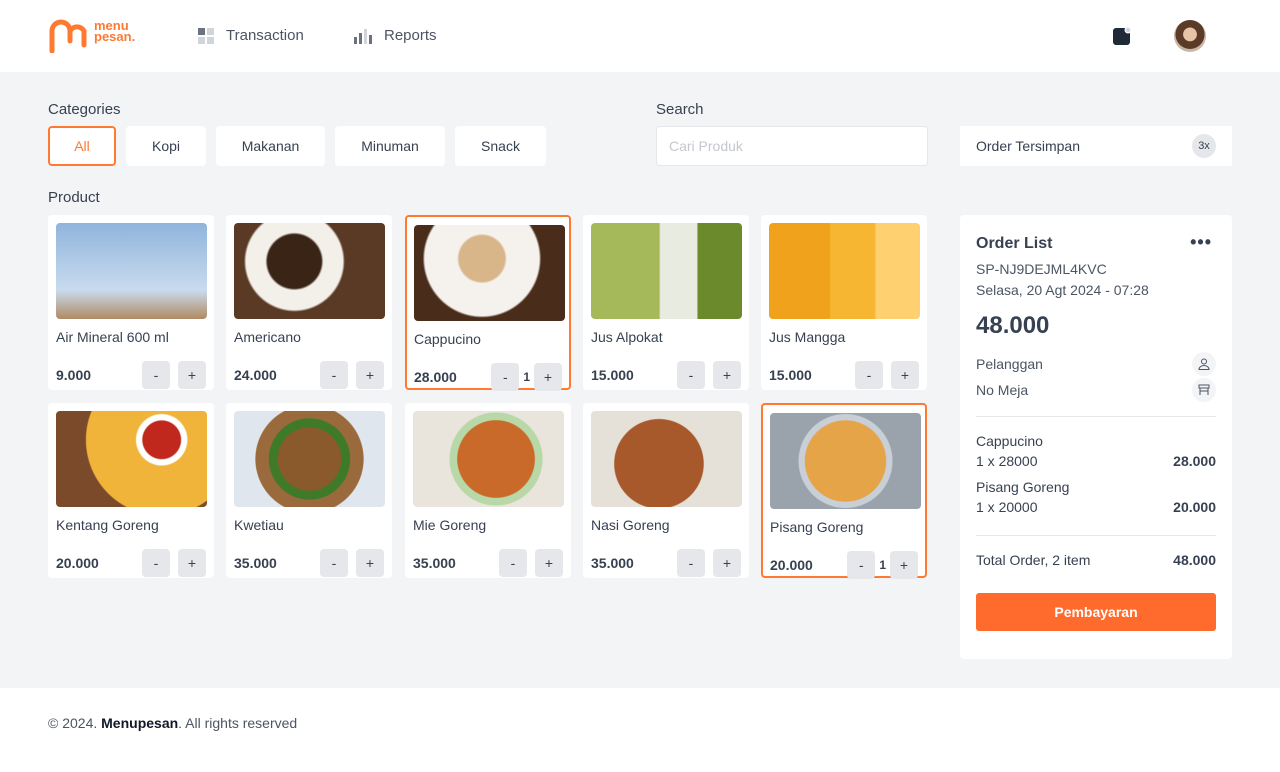  What do you see at coordinates (112, 337) in the screenshot?
I see `product-name: Air Mineral 600 ml` at bounding box center [112, 337].